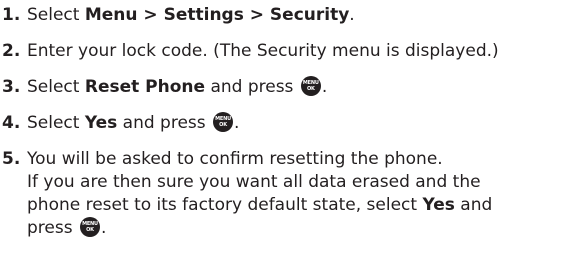  What do you see at coordinates (11, 51) in the screenshot?
I see `step-number: 2.` at bounding box center [11, 51].